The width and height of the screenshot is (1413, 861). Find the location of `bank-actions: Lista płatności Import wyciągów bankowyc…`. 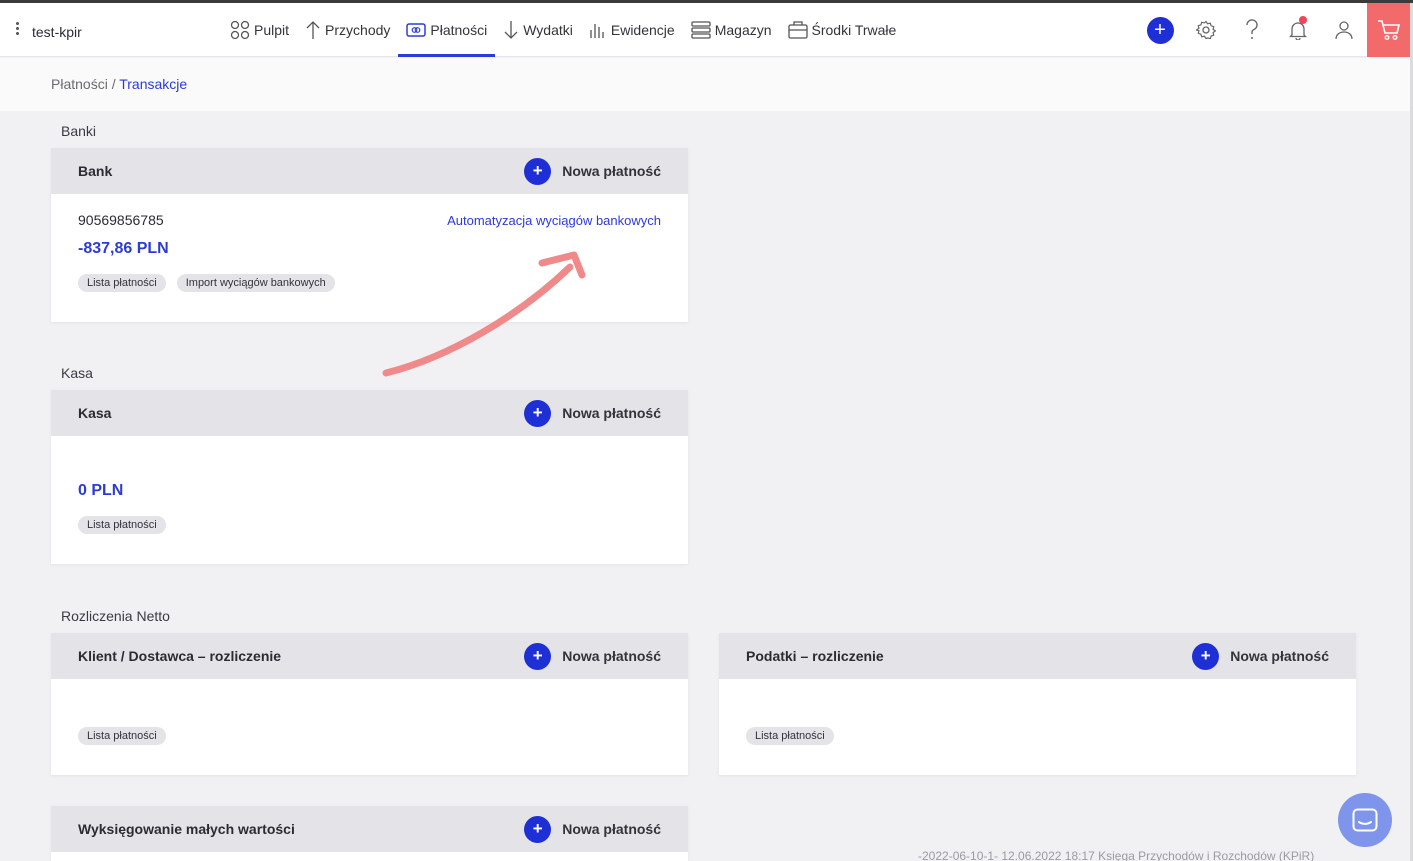

bank-actions: Lista płatności Import wyciągów bankowyc… is located at coordinates (206, 283).